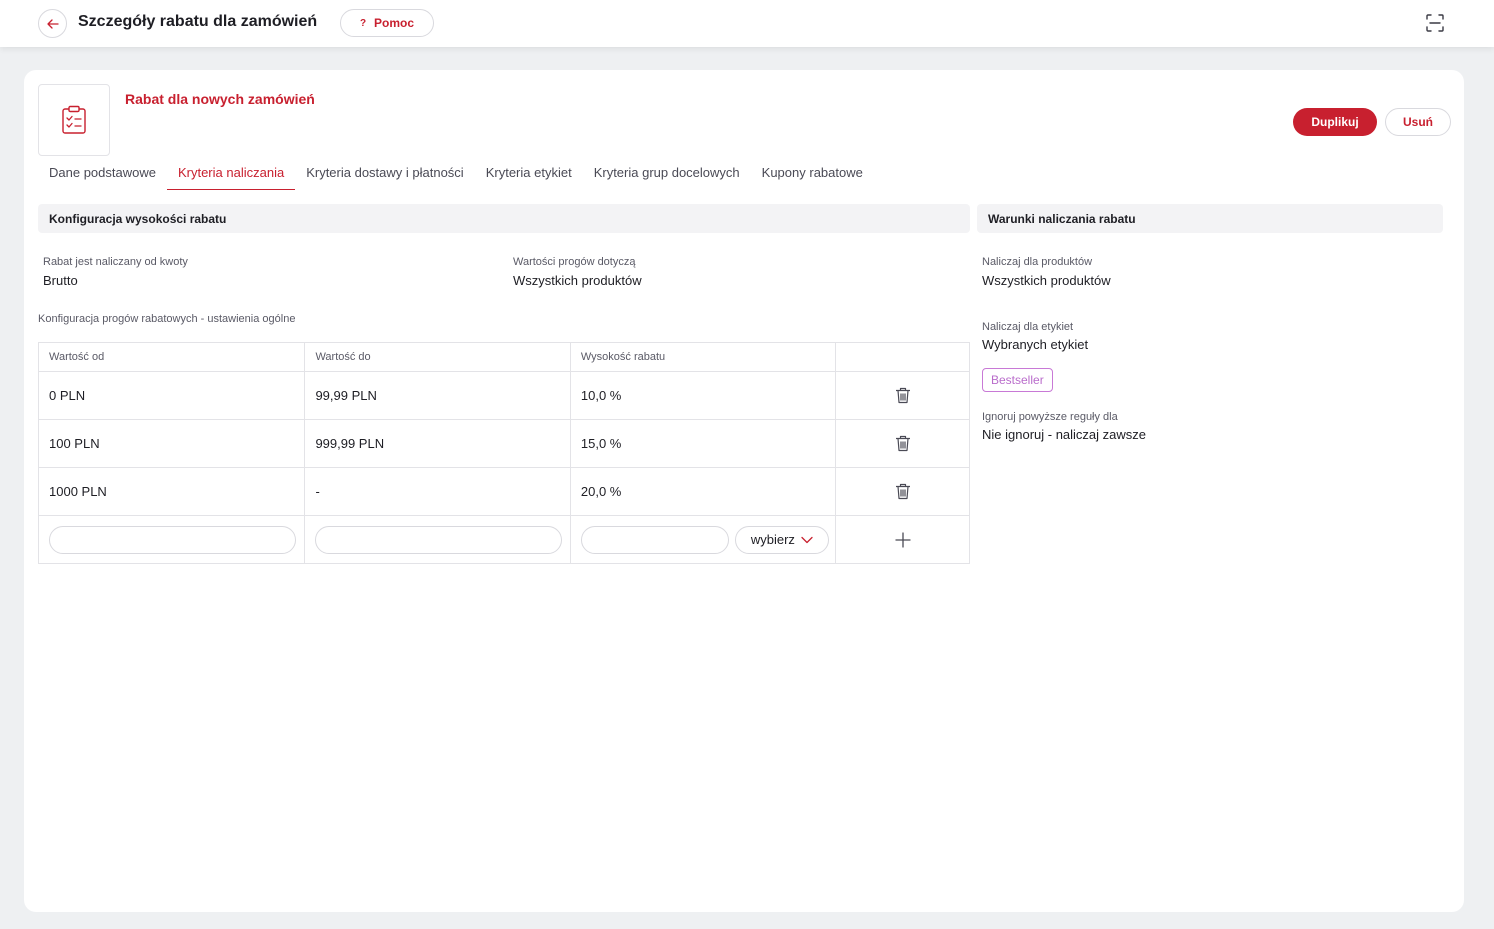  What do you see at coordinates (772, 539) in the screenshot?
I see `unit-select-value: wybierz` at bounding box center [772, 539].